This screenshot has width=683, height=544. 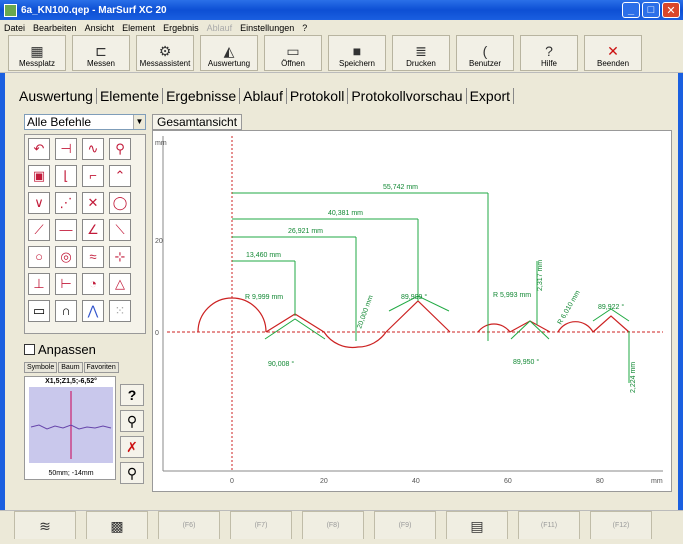 What do you see at coordinates (10, 10) in the screenshot?
I see `app-icon` at bounding box center [10, 10].